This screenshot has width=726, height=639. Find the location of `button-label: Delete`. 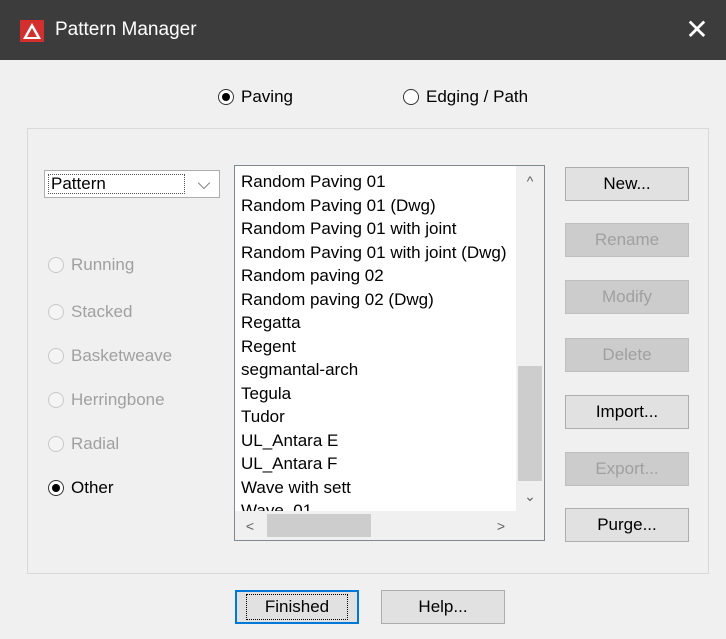

button-label: Delete is located at coordinates (627, 354).